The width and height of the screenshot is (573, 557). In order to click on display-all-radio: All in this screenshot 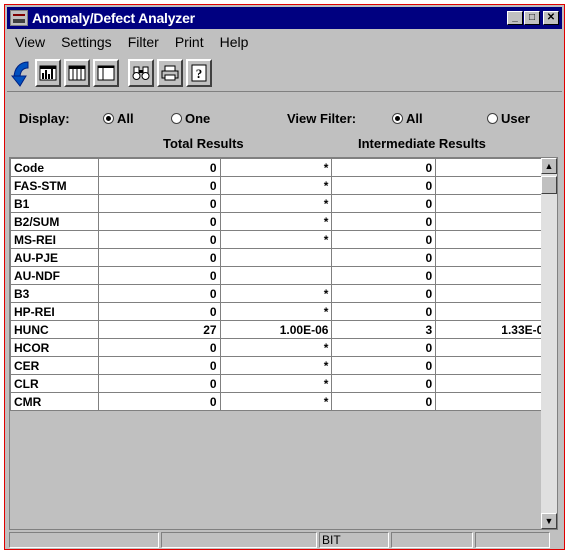, I will do `click(118, 118)`.